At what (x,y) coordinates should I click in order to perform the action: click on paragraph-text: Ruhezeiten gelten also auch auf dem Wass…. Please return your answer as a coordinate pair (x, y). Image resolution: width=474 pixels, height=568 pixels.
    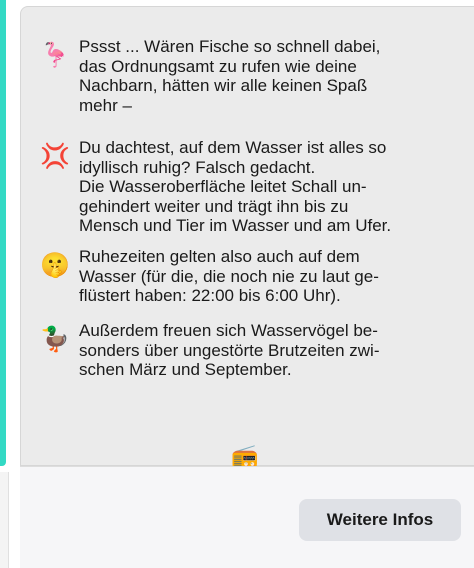
    Looking at the image, I should click on (229, 276).